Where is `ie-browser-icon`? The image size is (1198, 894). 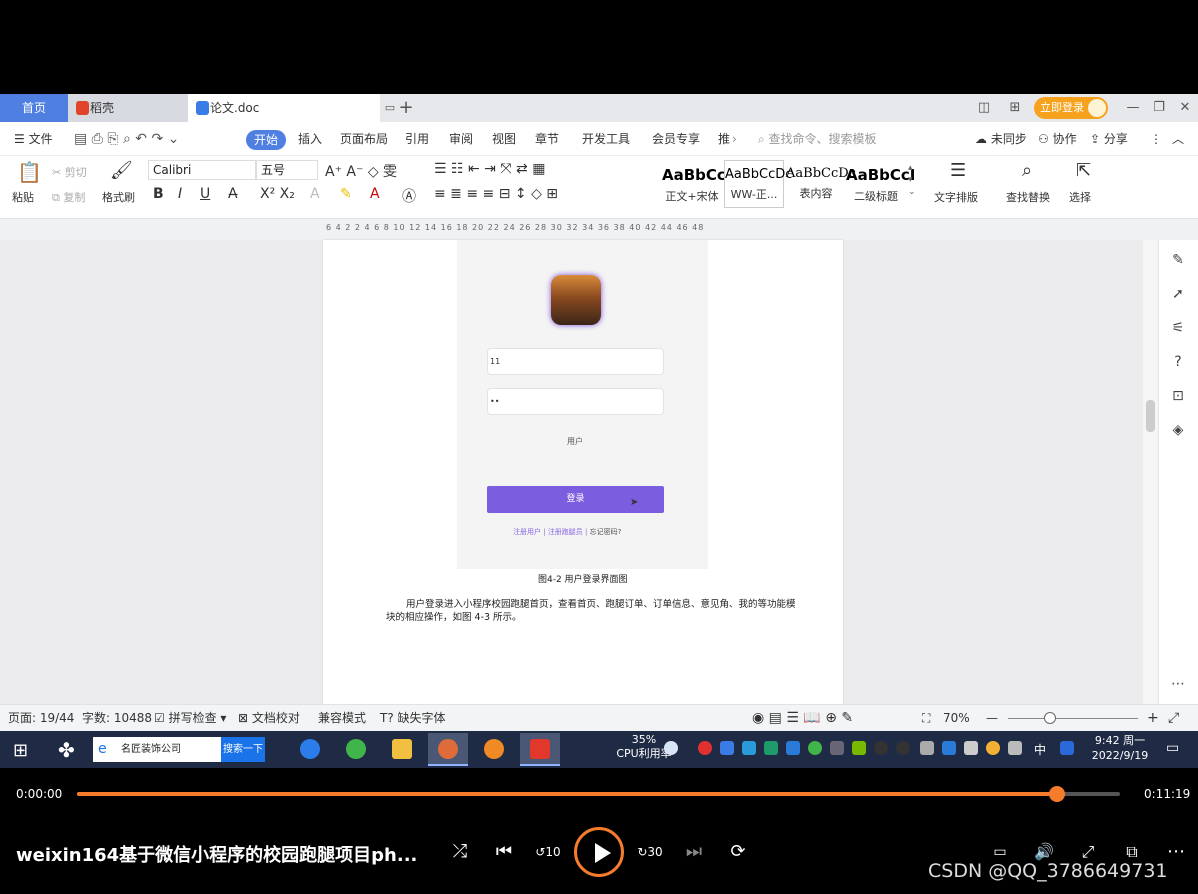 ie-browser-icon is located at coordinates (310, 749).